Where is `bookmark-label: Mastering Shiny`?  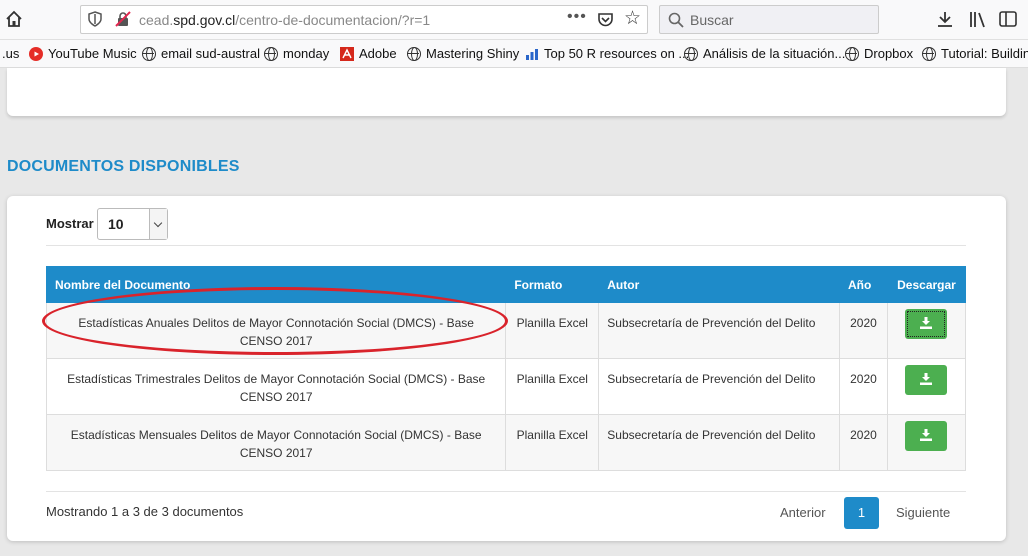
bookmark-label: Mastering Shiny is located at coordinates (473, 53).